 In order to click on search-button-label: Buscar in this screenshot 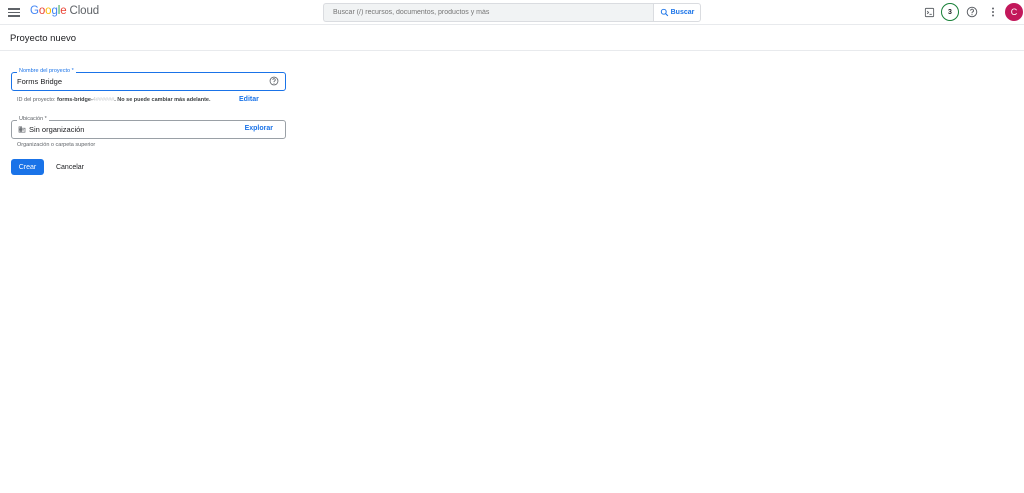, I will do `click(682, 12)`.